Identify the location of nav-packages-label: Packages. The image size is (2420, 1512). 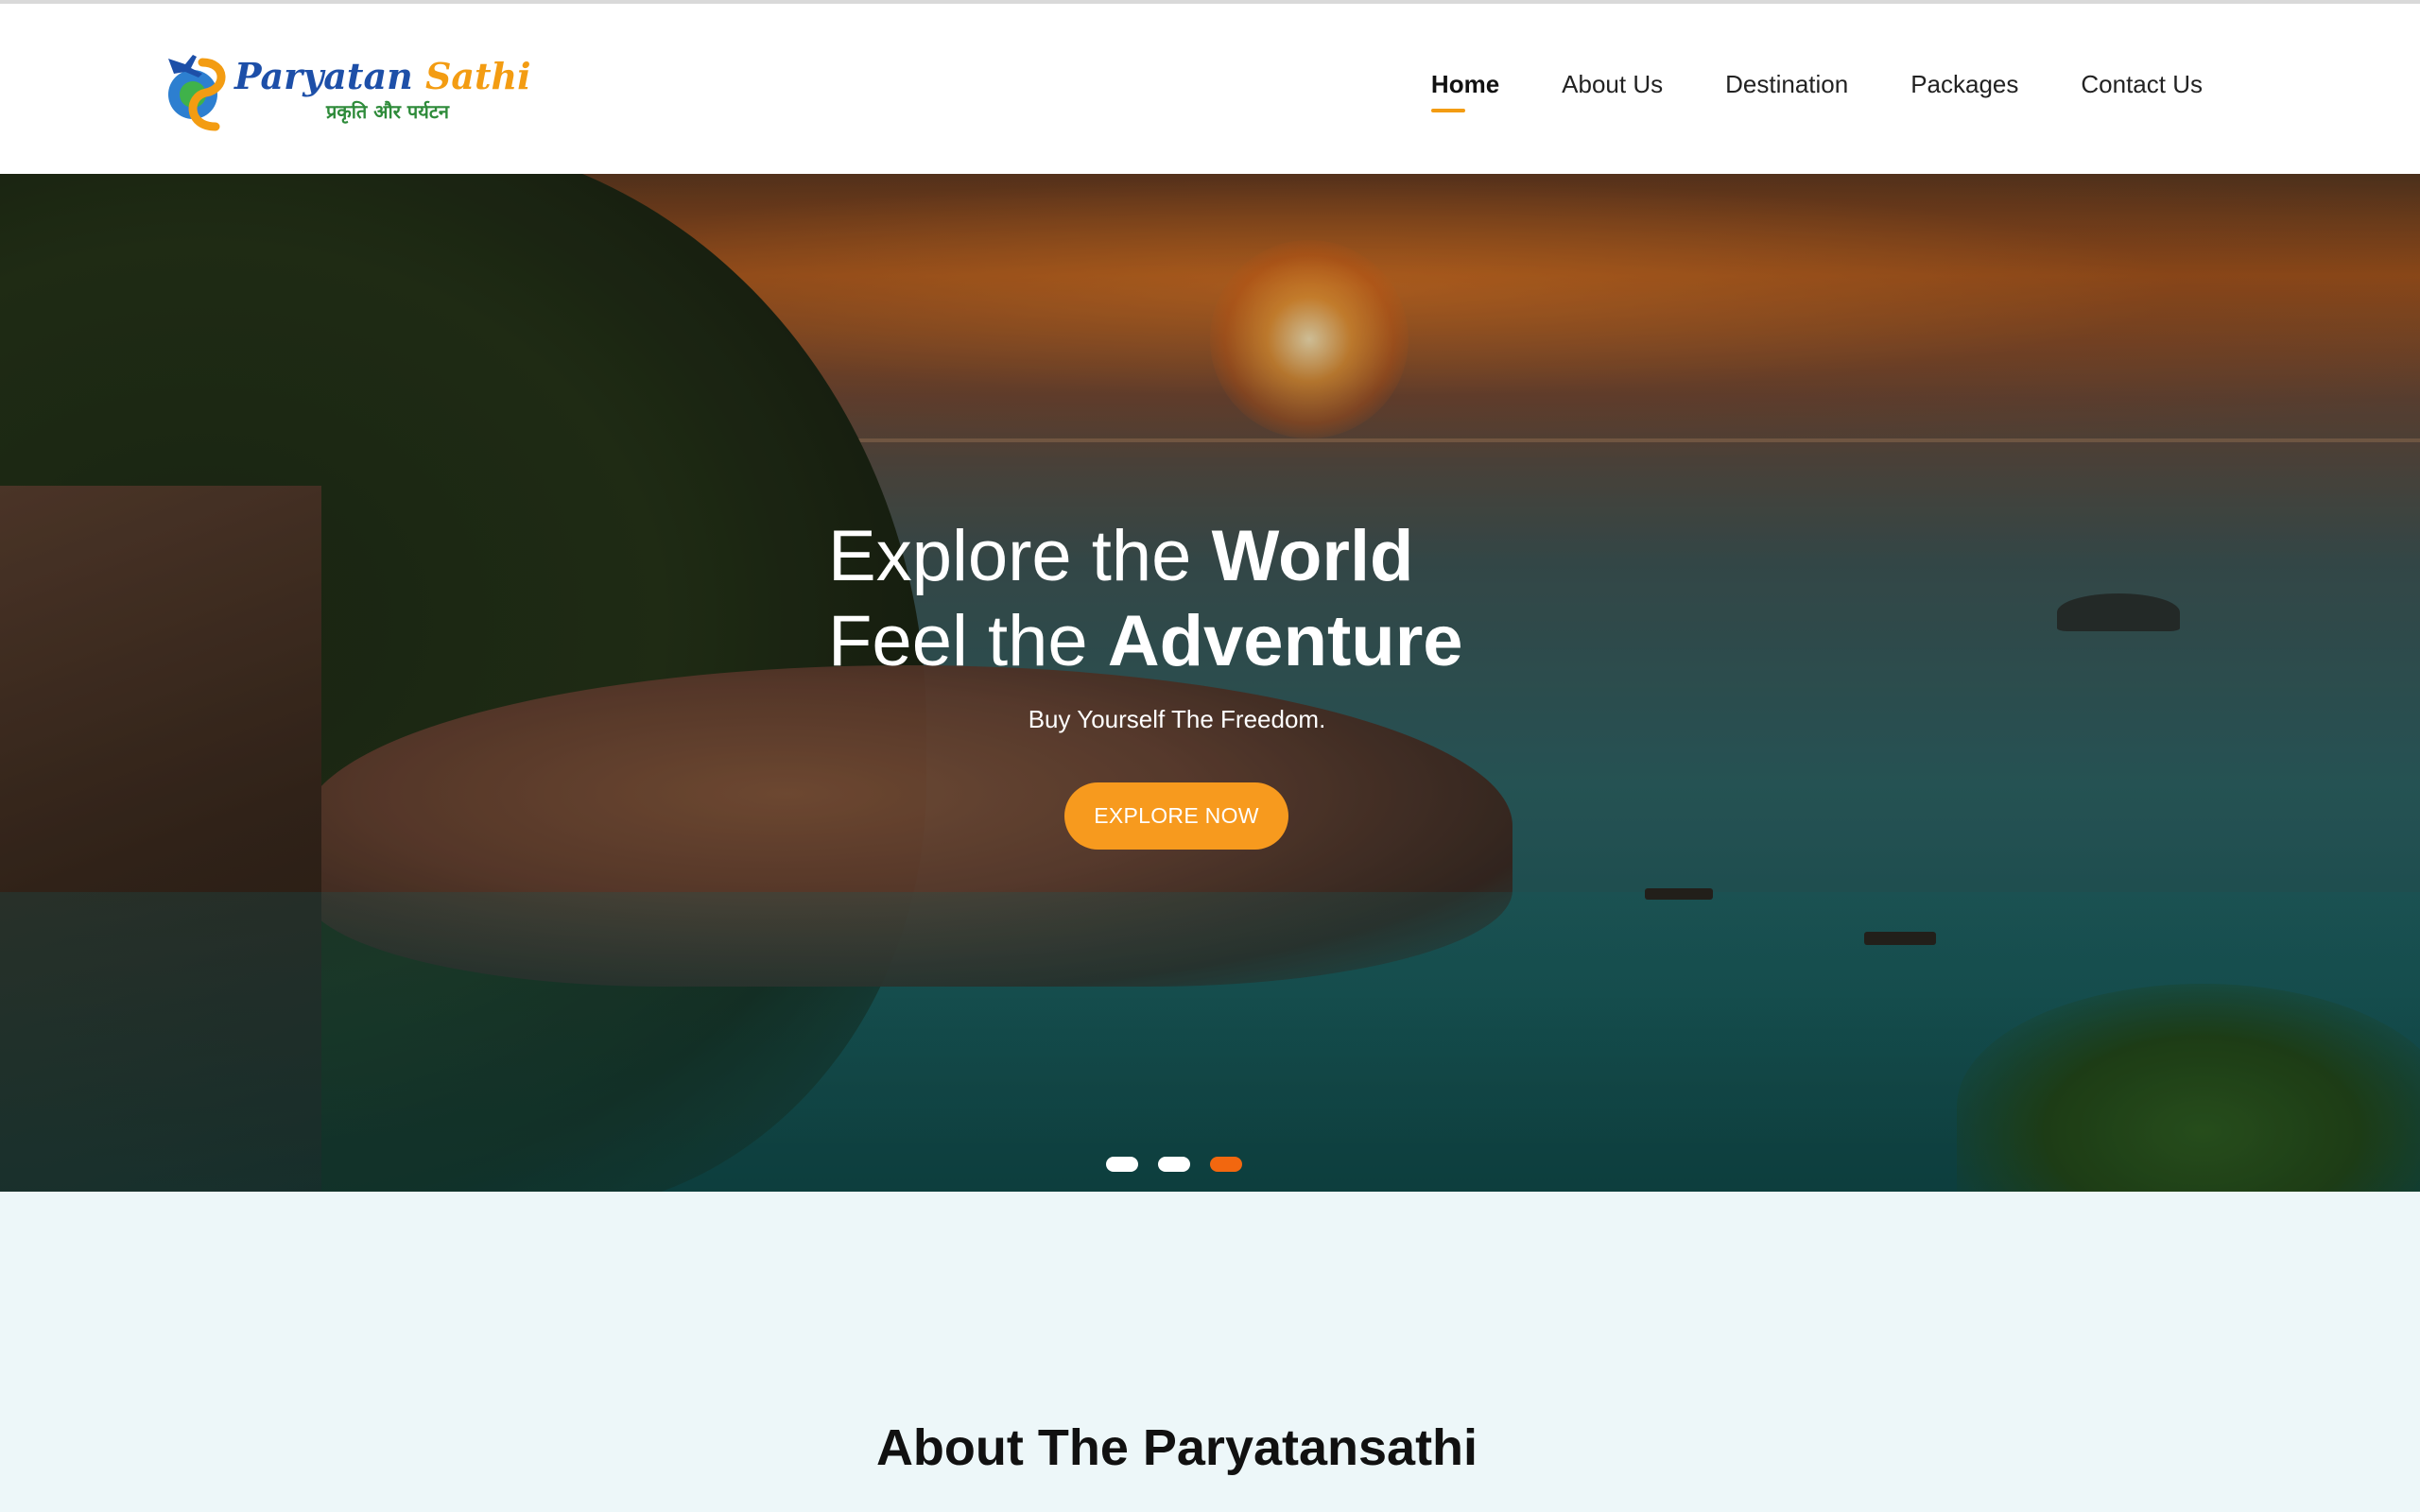
(1964, 84).